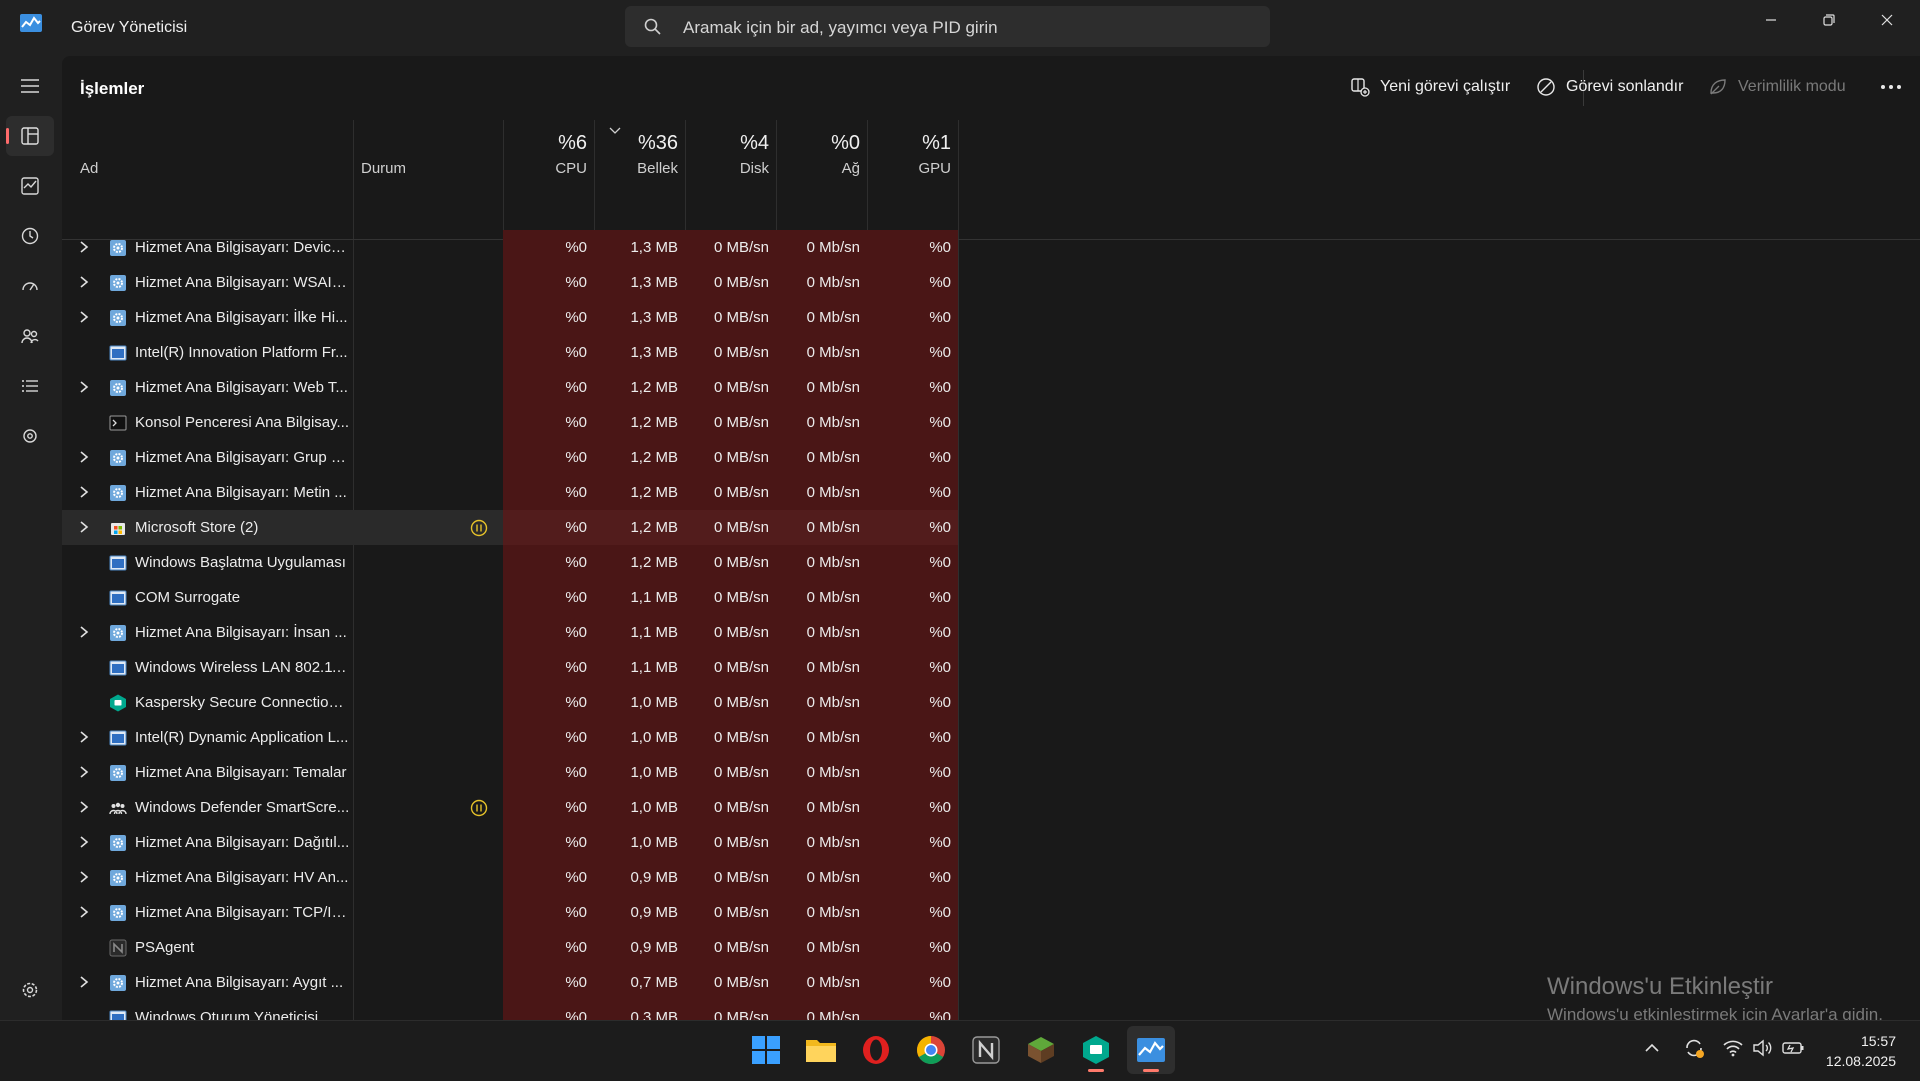 The width and height of the screenshot is (1920, 1081). What do you see at coordinates (909, 168) in the screenshot?
I see `column-header-gpu: GPU` at bounding box center [909, 168].